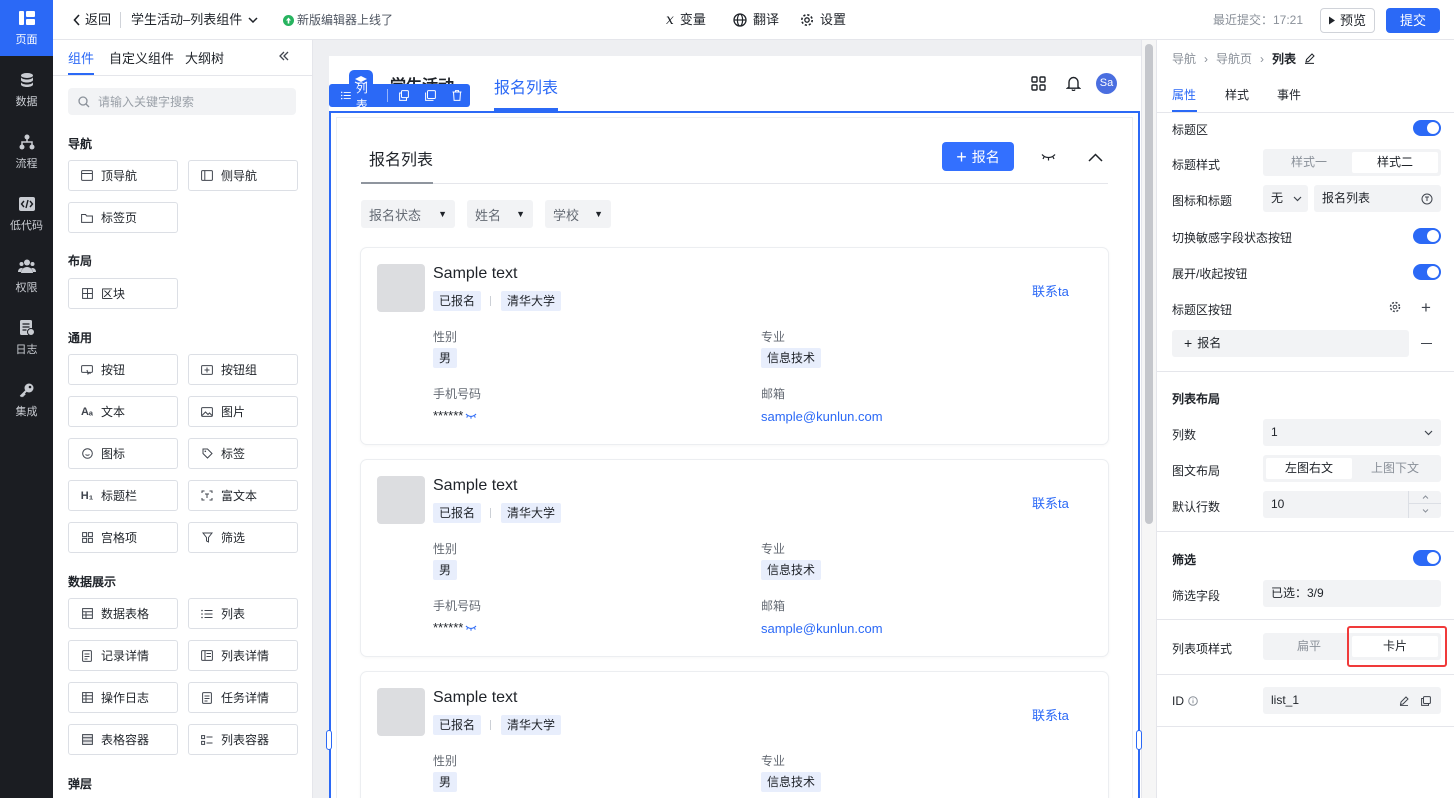  I want to click on component-filter: 筛选, so click(243, 537).